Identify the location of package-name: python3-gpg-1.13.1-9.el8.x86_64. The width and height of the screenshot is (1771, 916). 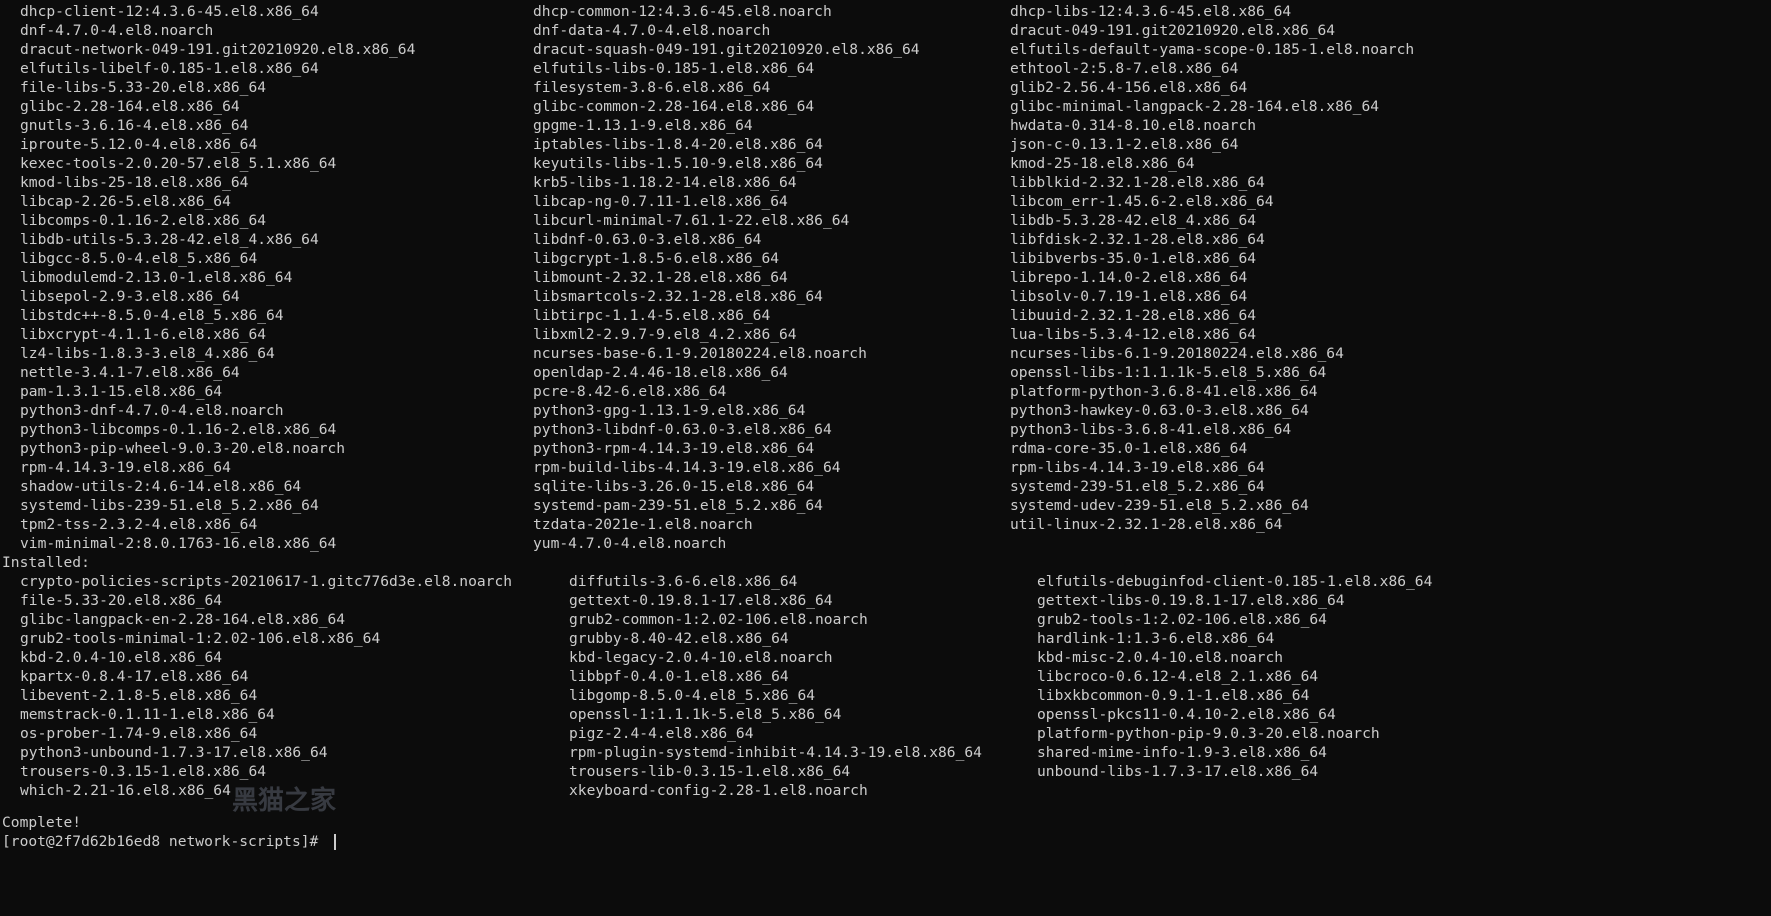
(669, 410).